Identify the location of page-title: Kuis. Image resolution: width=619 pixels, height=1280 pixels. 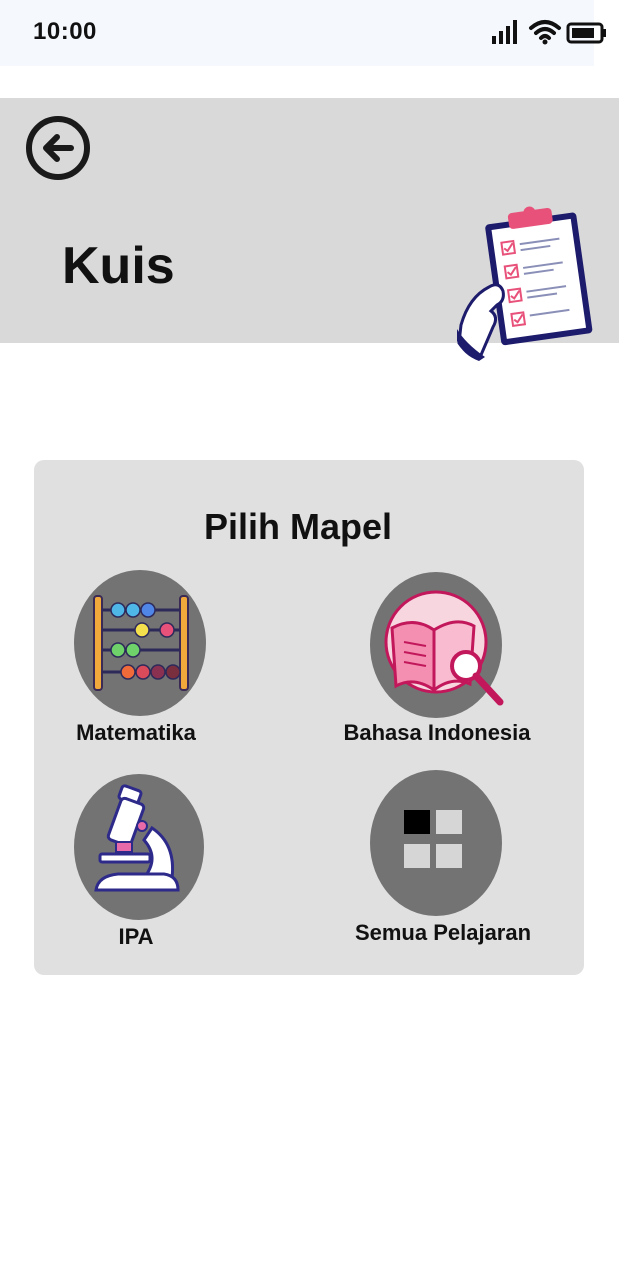
(118, 266).